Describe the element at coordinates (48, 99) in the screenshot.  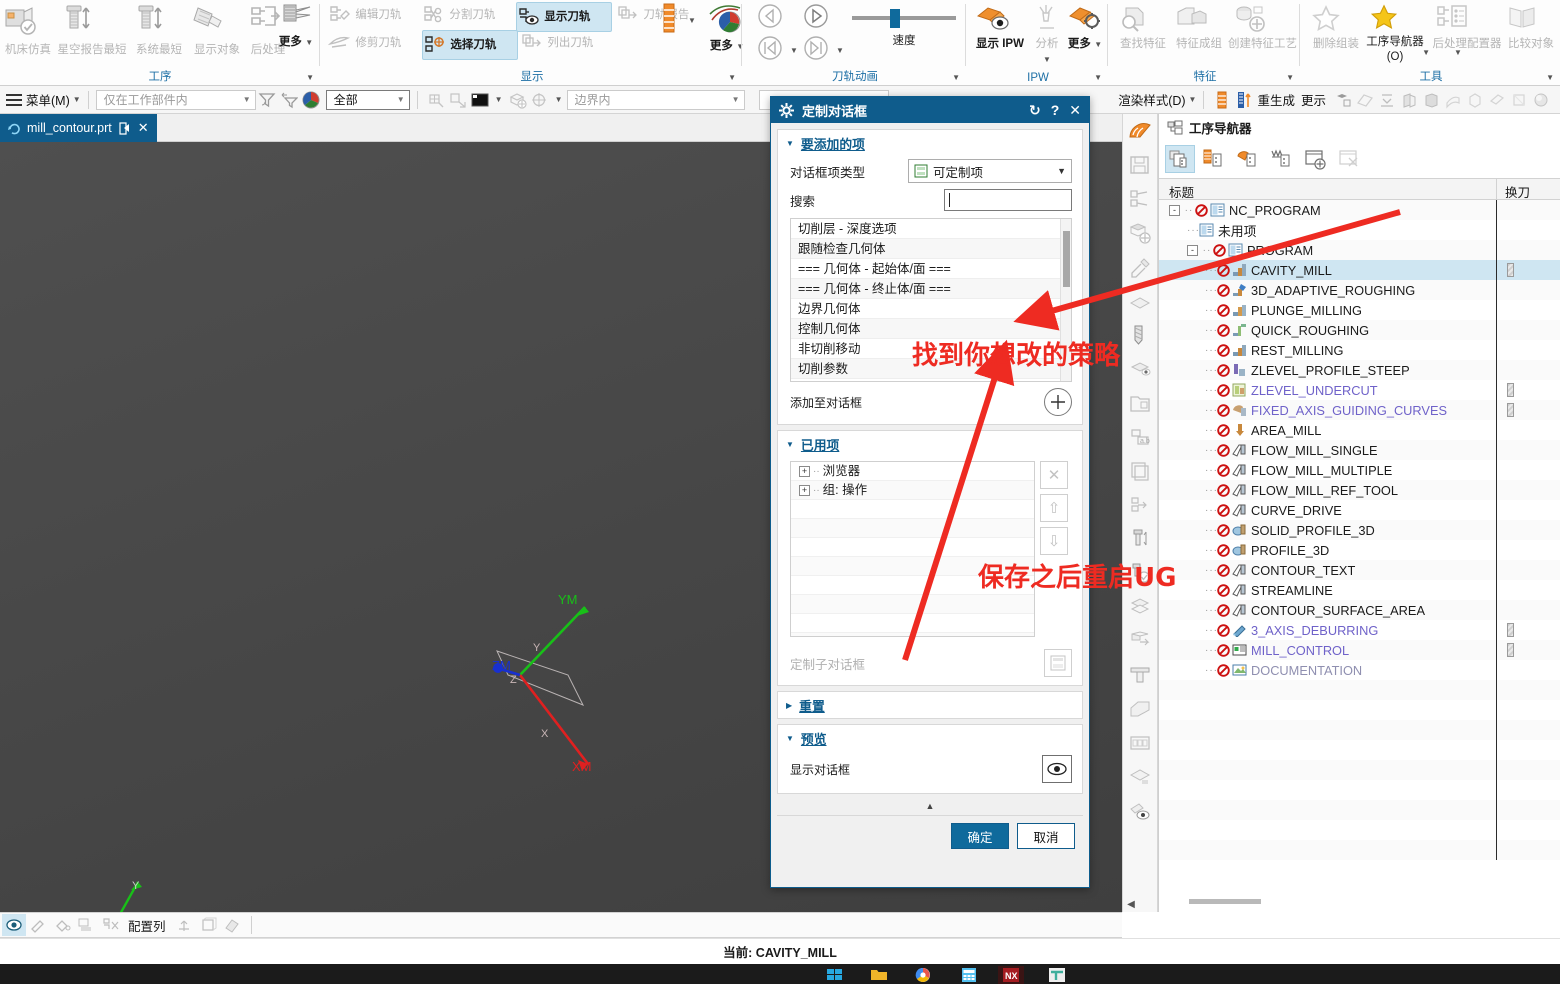
I see `menu-label: 菜单(M)` at that location.